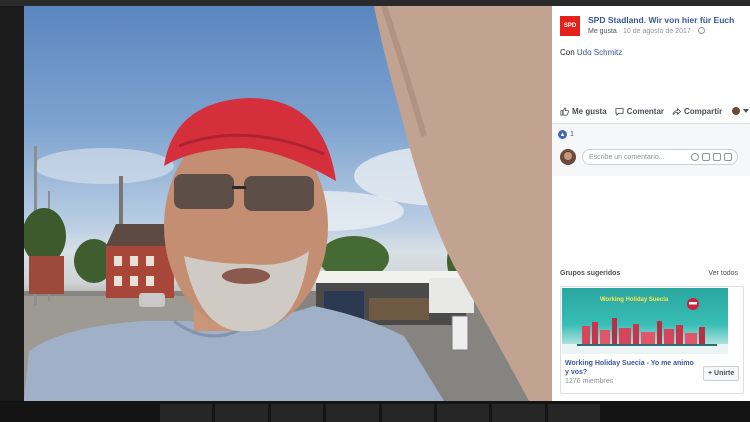  I want to click on share-arrow-icon, so click(677, 111).